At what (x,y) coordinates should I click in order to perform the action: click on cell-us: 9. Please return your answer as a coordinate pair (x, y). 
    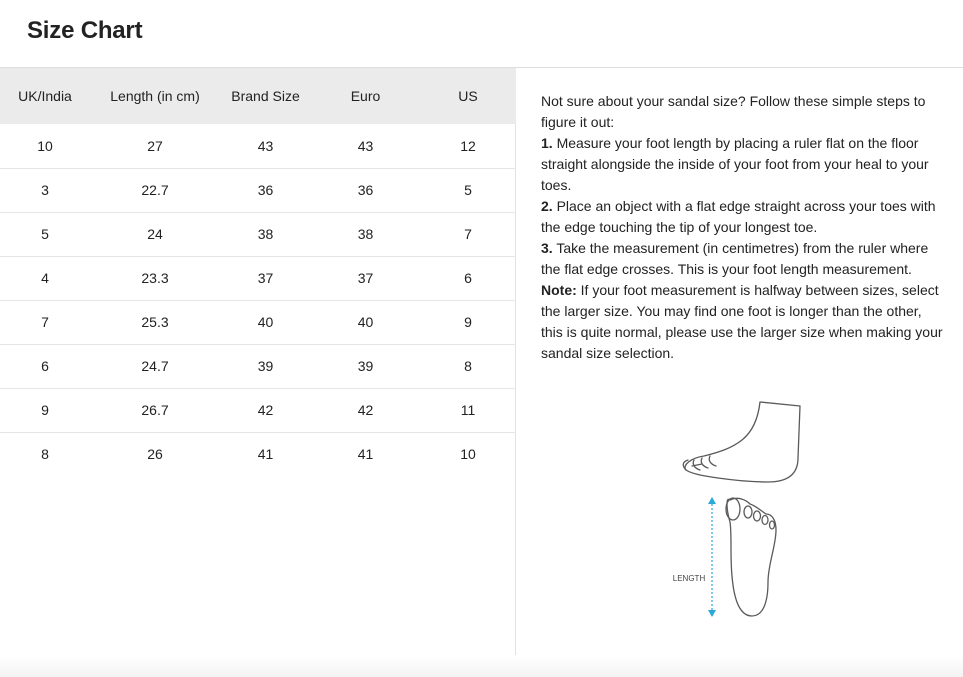
    Looking at the image, I should click on (468, 322).